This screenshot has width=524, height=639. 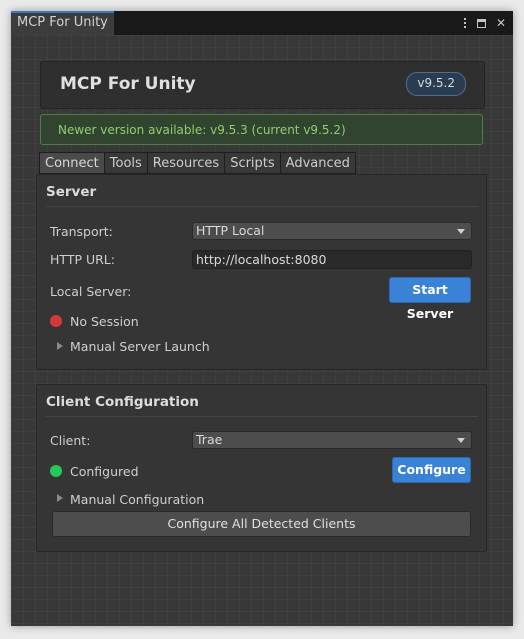 I want to click on client-dropdown: Trae, so click(x=332, y=440).